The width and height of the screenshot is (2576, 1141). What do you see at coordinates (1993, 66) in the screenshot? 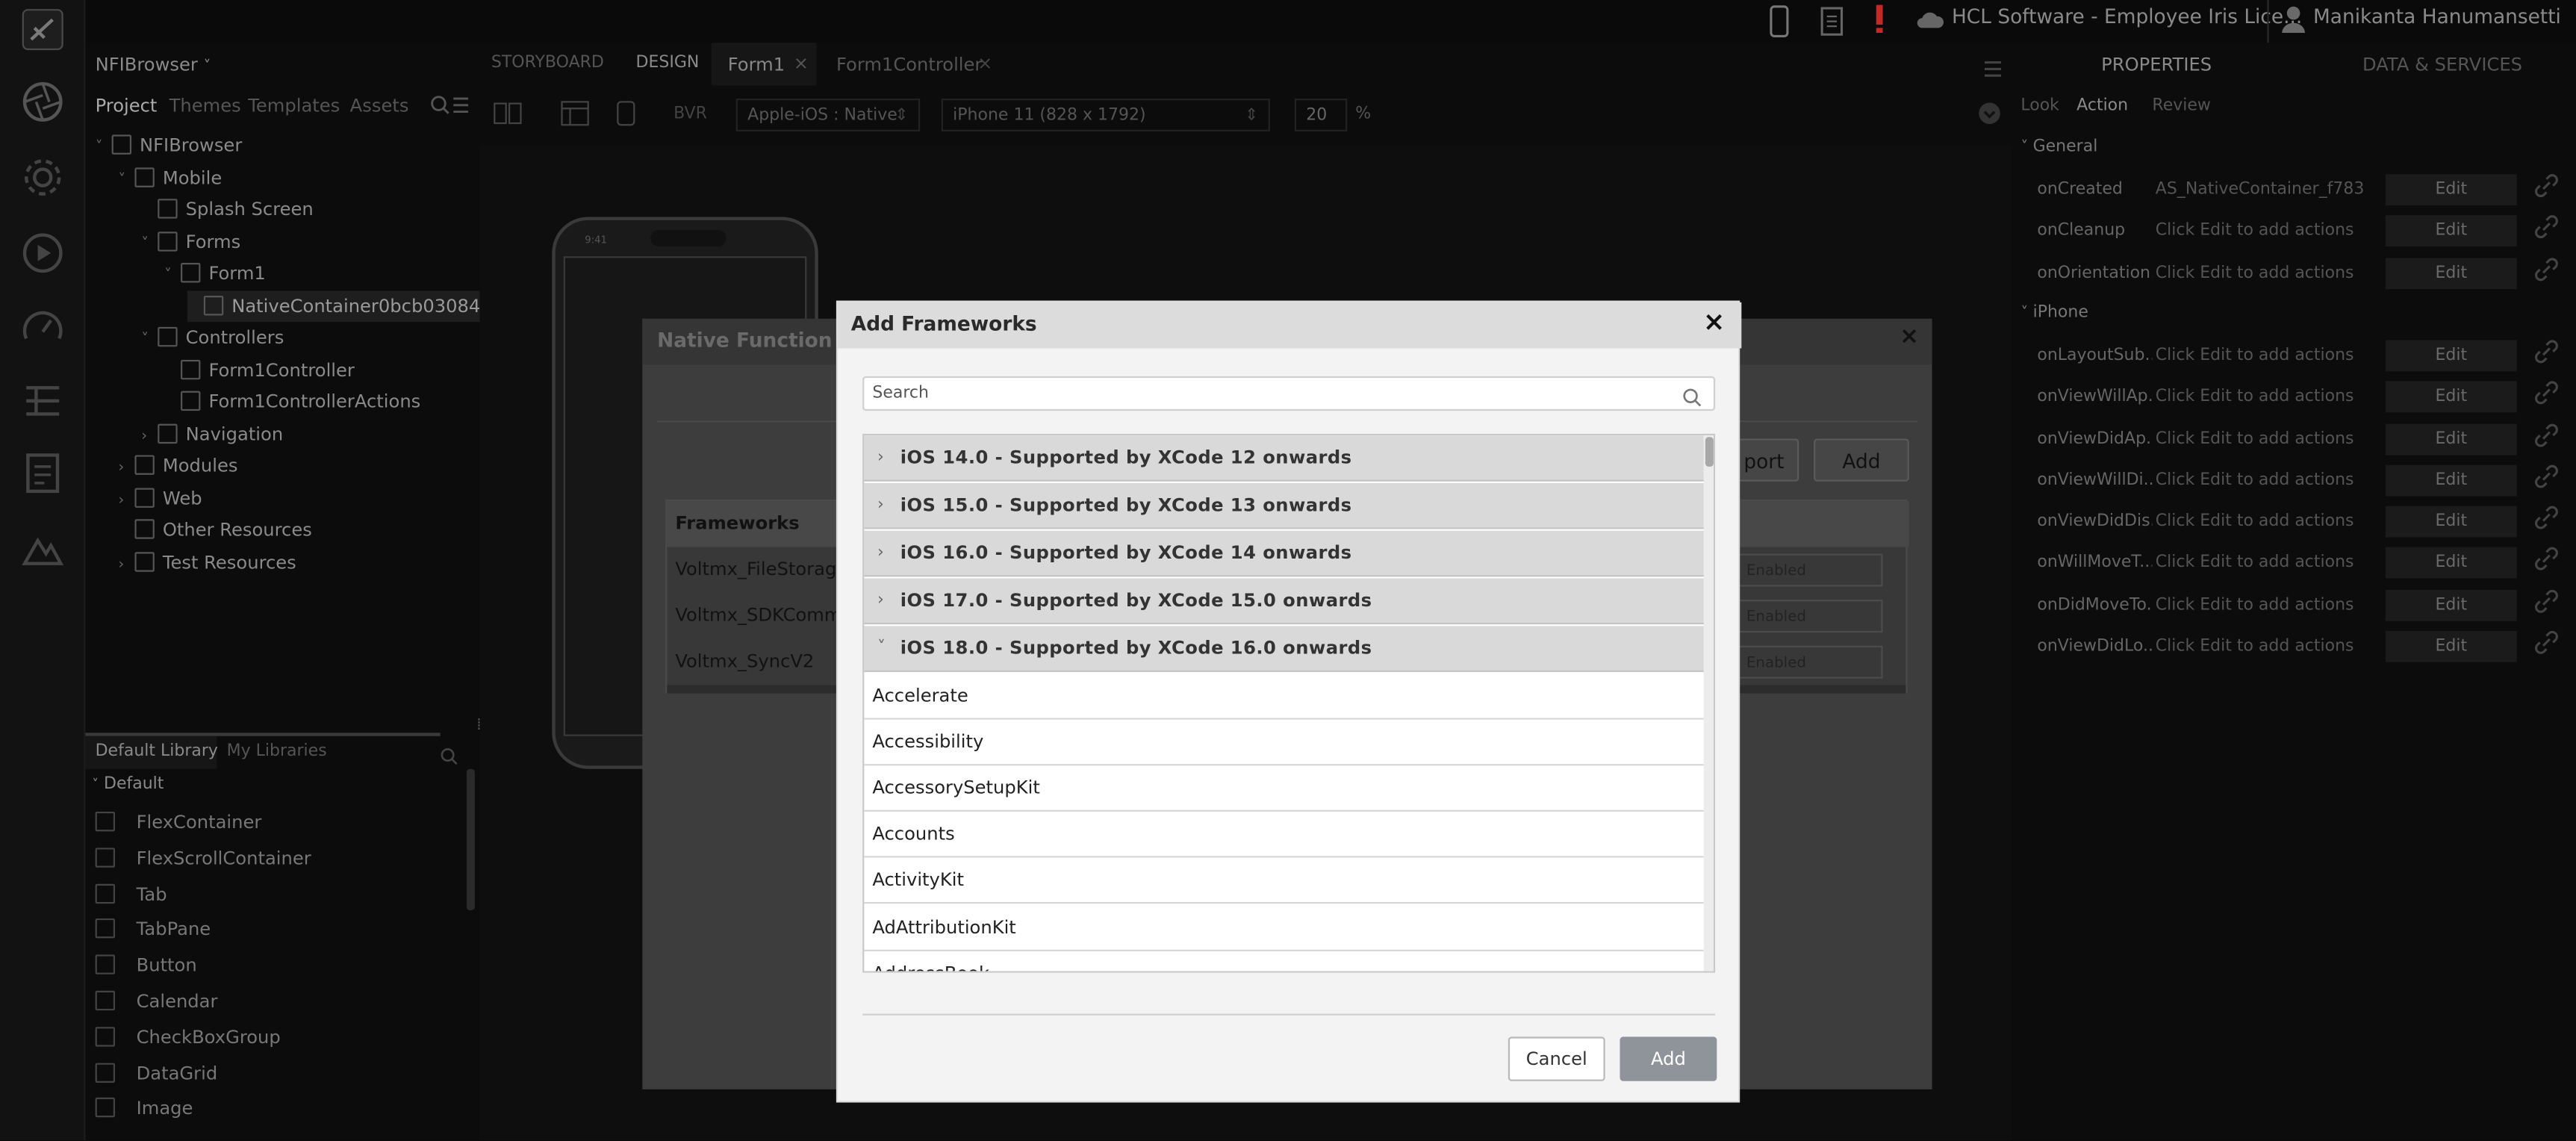
I see `hamburger-menu-icon` at bounding box center [1993, 66].